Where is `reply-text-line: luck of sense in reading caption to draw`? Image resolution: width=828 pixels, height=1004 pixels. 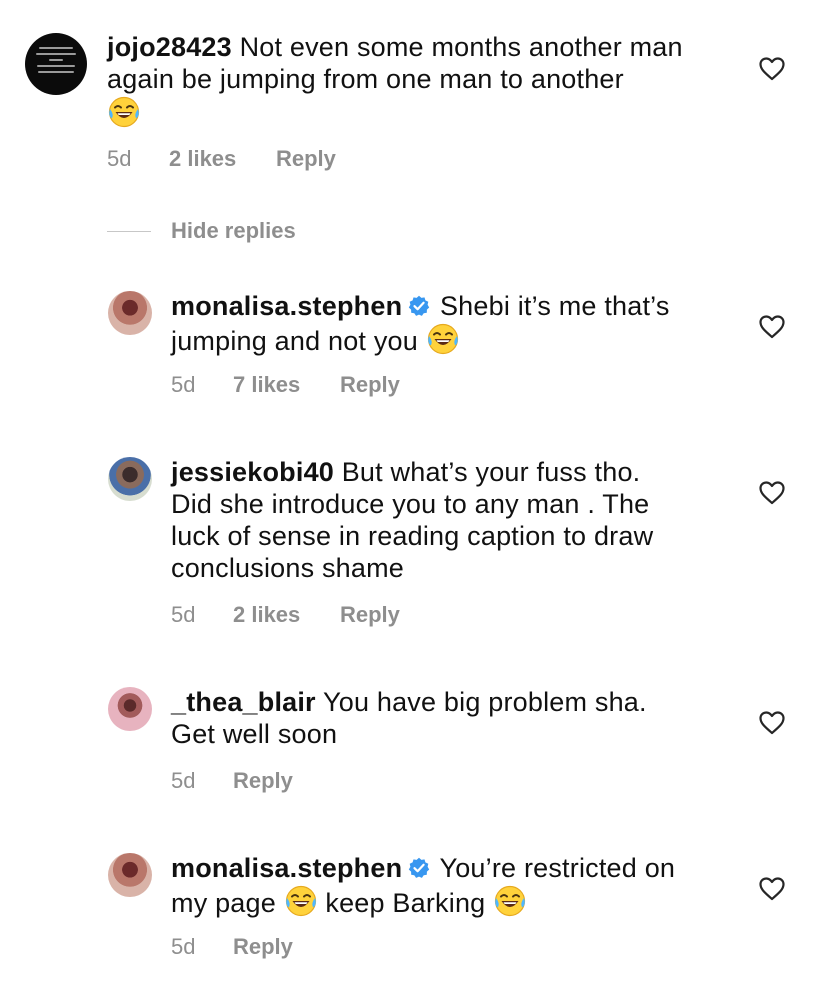 reply-text-line: luck of sense in reading caption to draw is located at coordinates (412, 536).